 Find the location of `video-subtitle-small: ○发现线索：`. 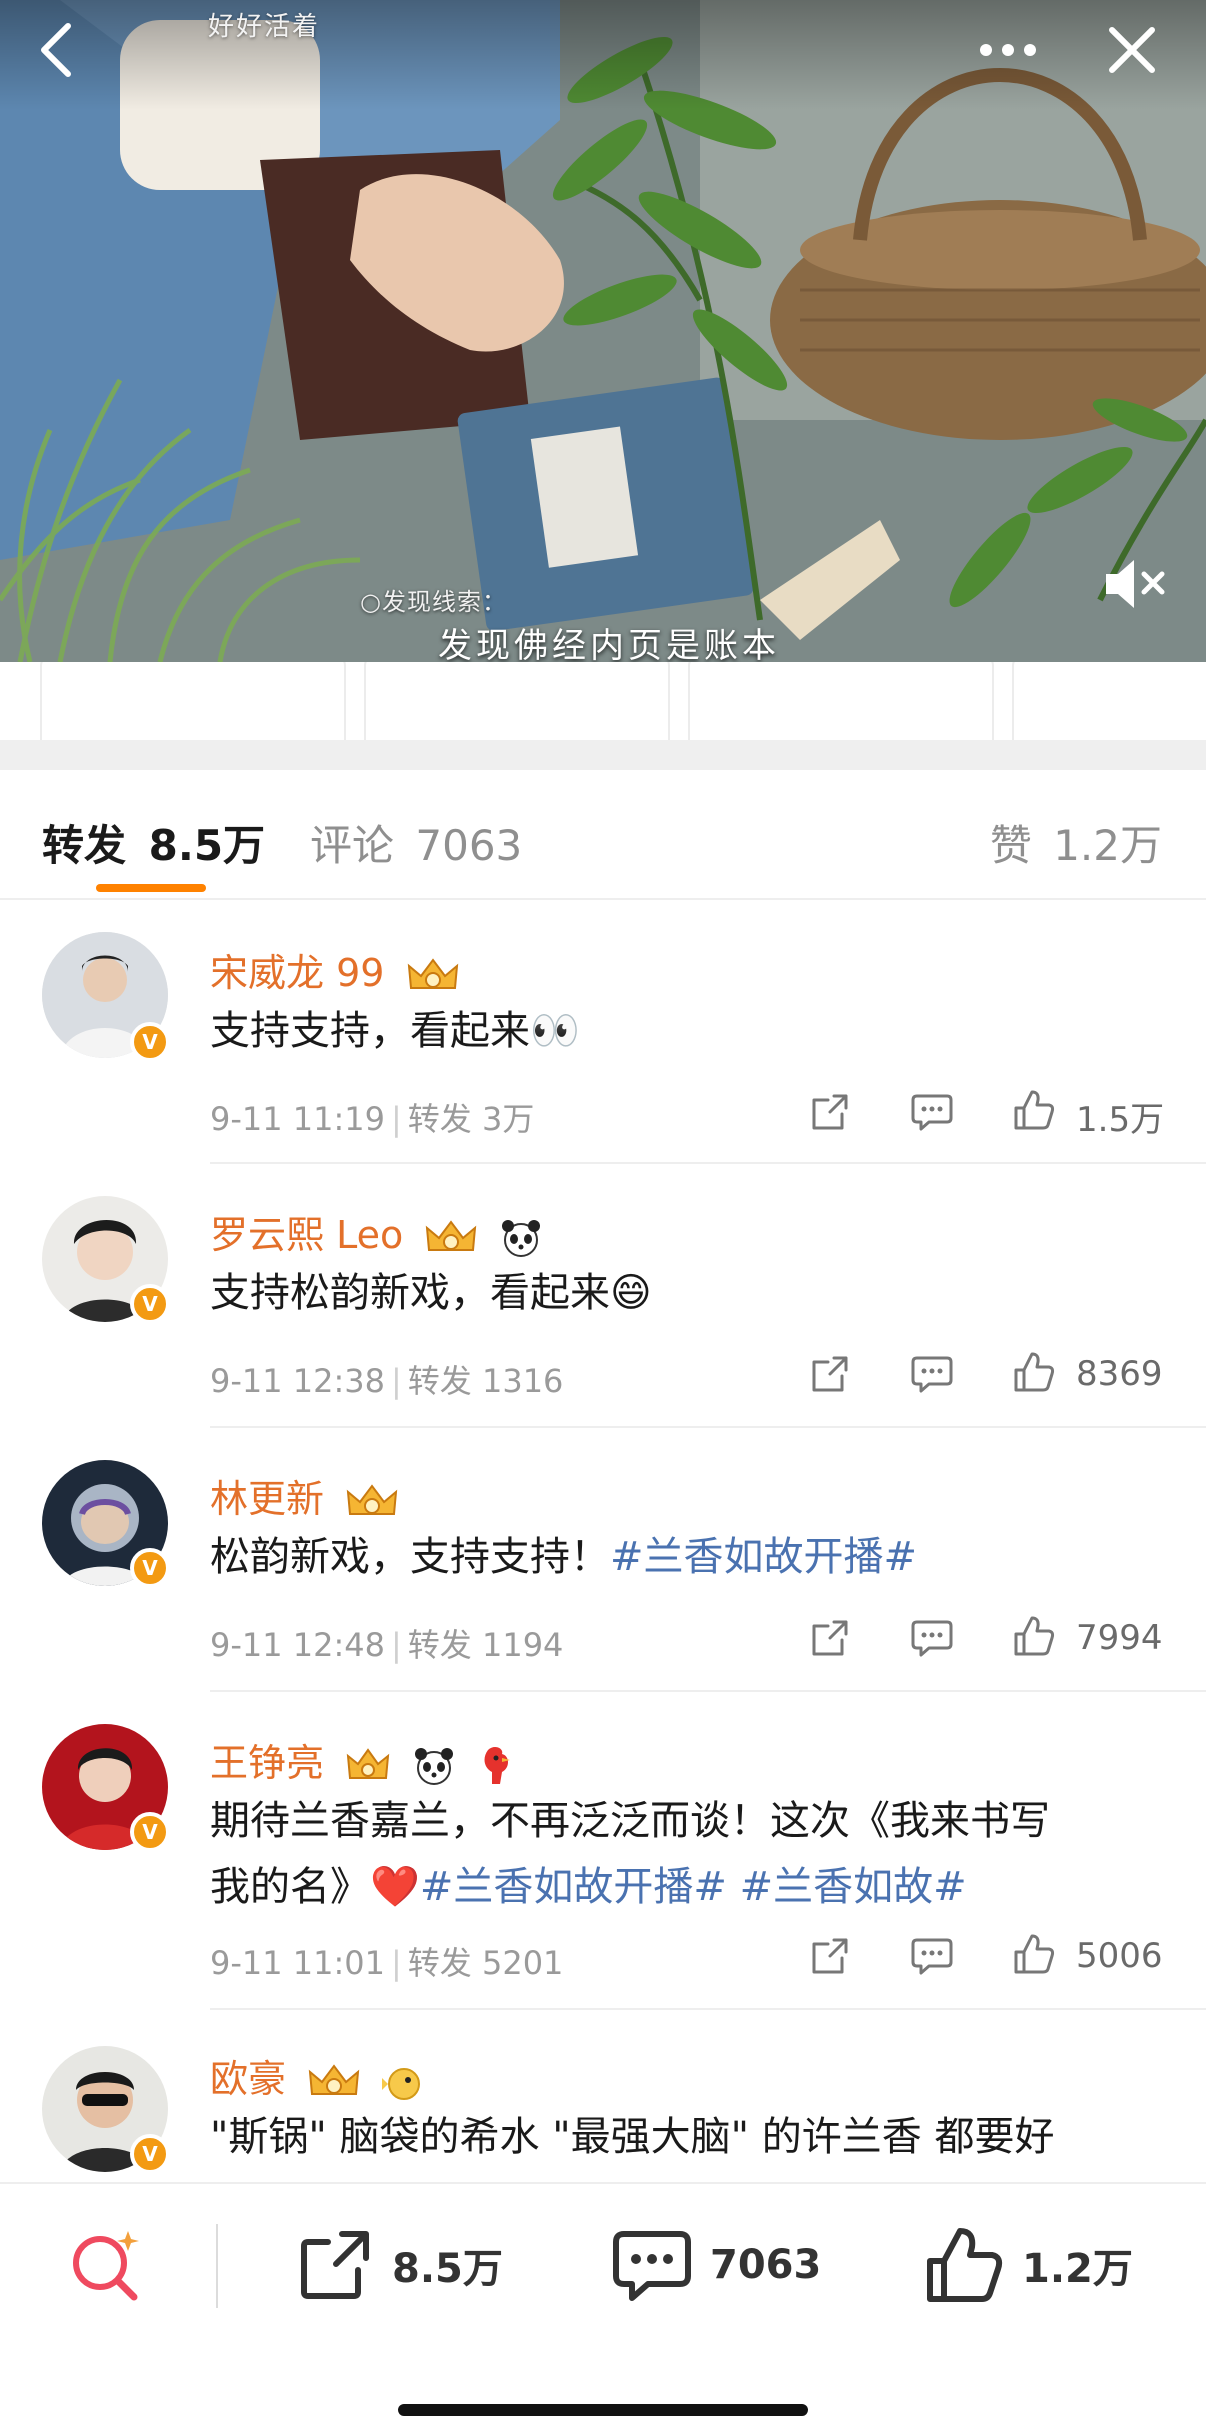

video-subtitle-small: ○发现线索： is located at coordinates (433, 602).